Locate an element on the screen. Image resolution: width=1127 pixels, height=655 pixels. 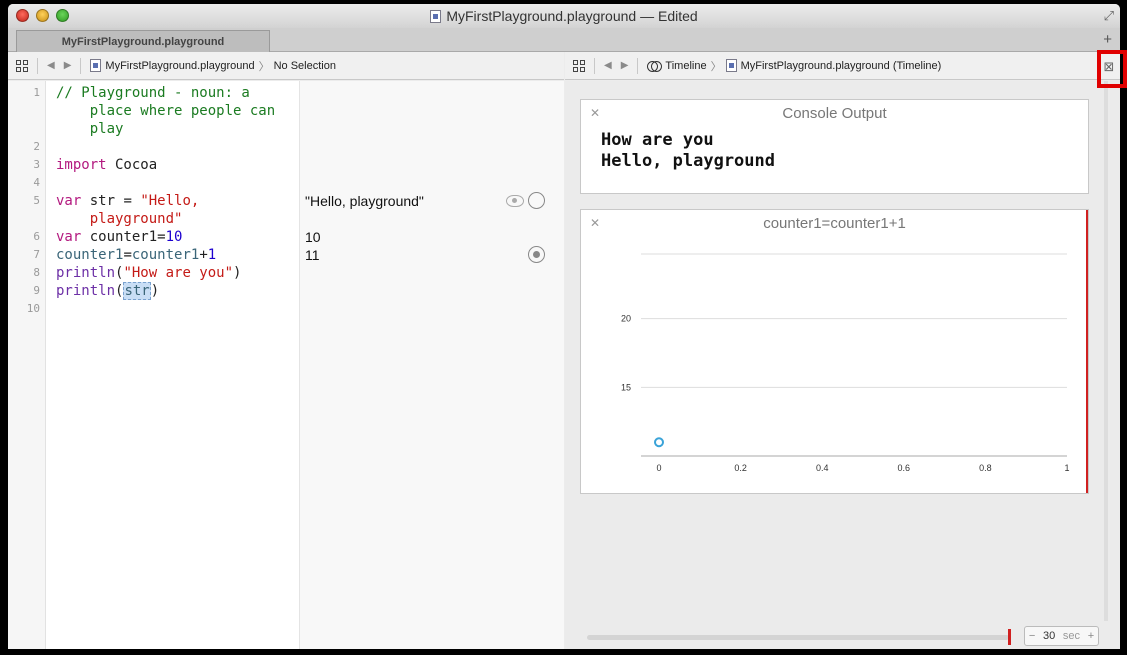
minimize-window-button is located at coordinates (42, 15).